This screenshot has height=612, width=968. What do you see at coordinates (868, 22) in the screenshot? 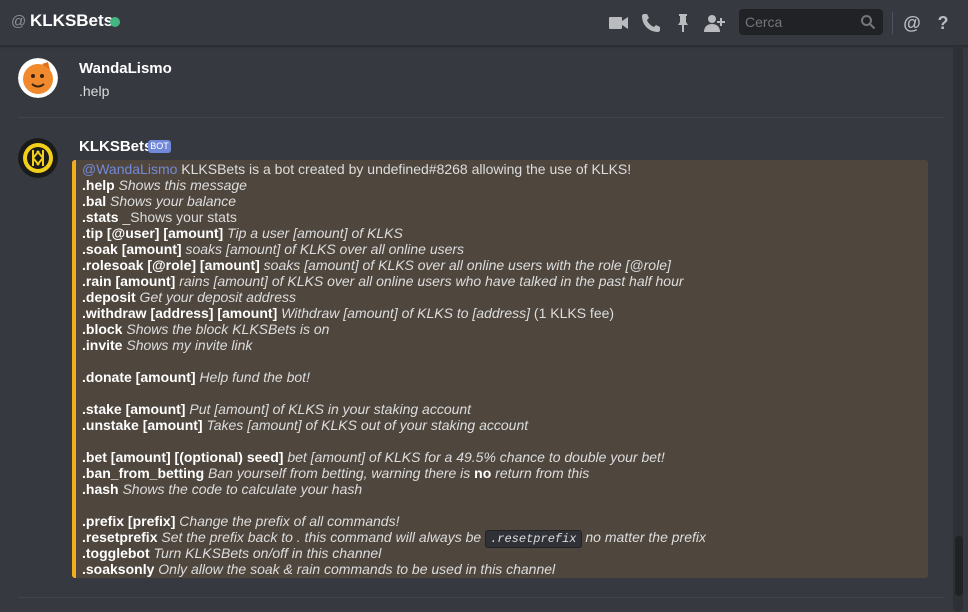
I see `search-icon` at bounding box center [868, 22].